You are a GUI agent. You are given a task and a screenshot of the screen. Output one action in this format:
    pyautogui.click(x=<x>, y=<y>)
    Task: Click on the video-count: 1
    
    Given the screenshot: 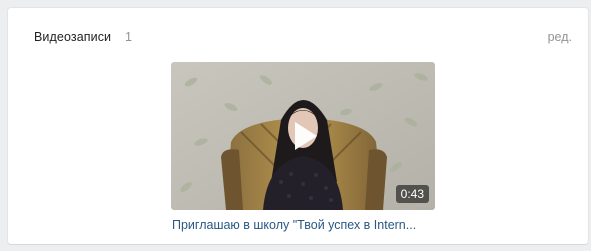 What is the action you would take?
    pyautogui.click(x=128, y=37)
    